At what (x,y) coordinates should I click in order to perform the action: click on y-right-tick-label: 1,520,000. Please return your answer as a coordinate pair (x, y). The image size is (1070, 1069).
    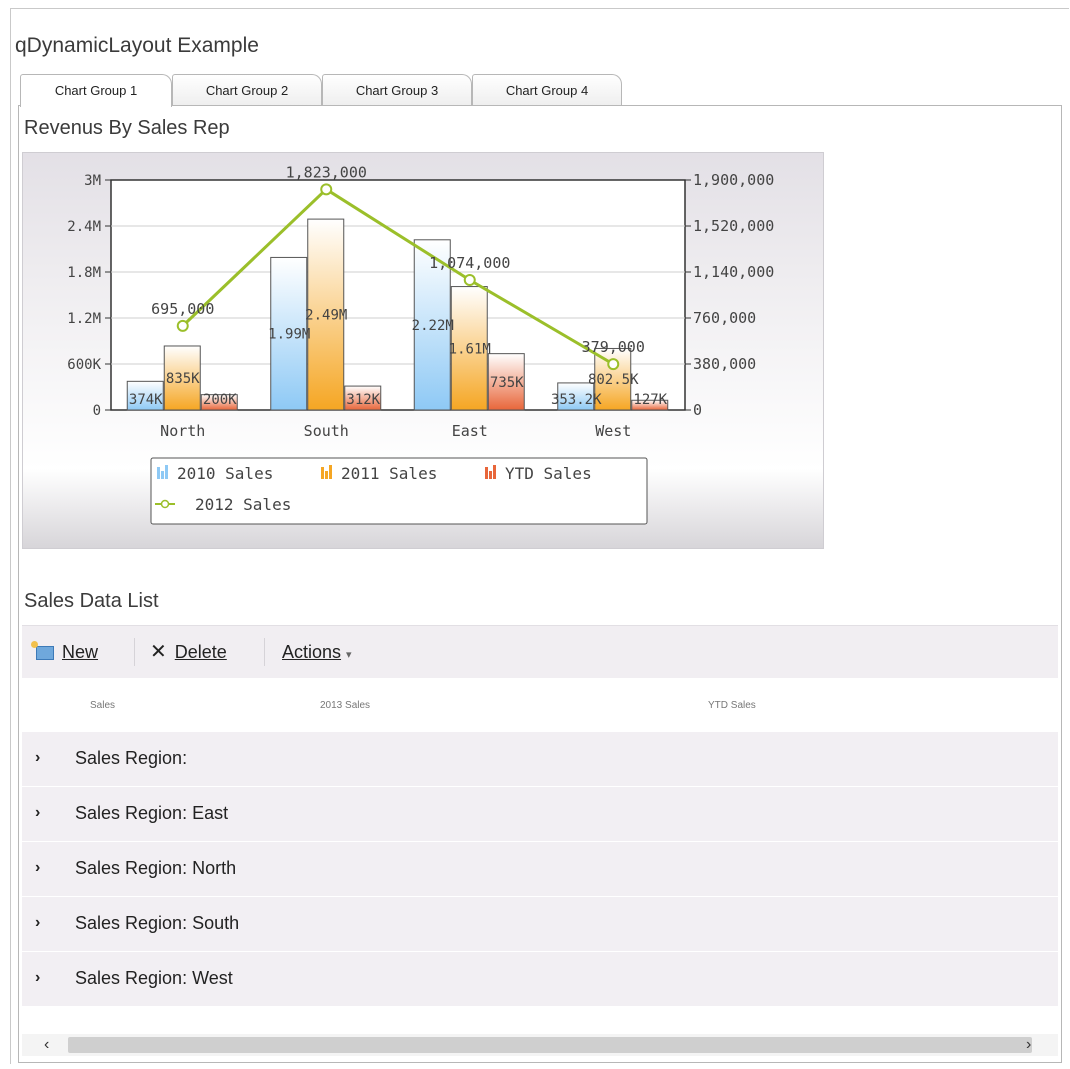
    Looking at the image, I should click on (733, 226).